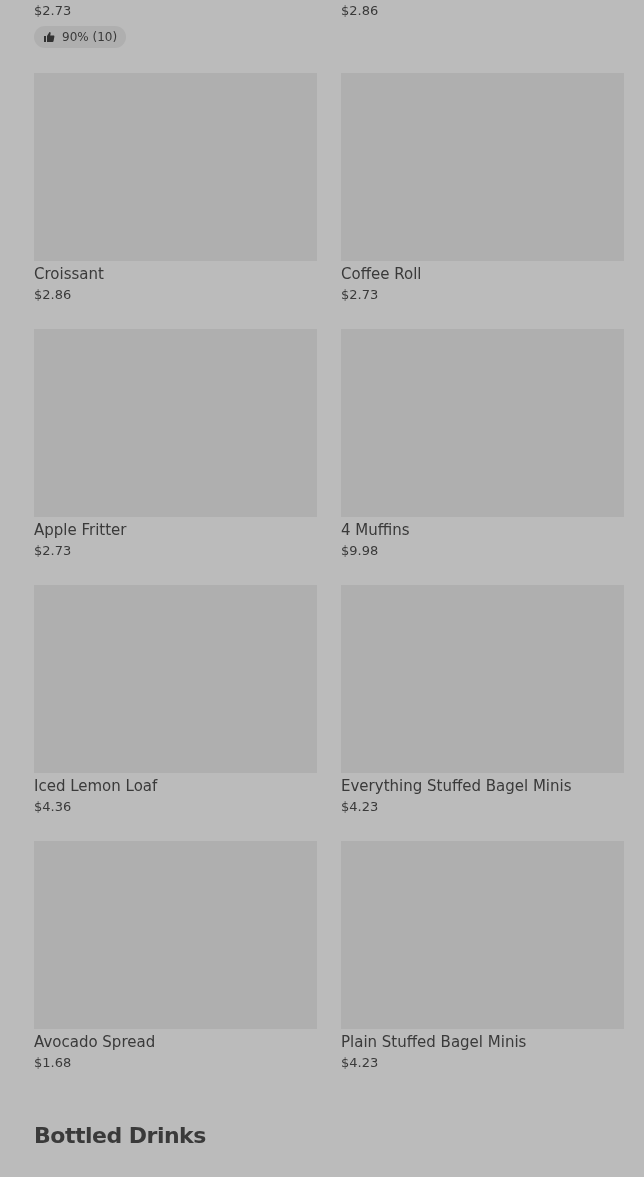  I want to click on thumbs-up-icon, so click(49, 37).